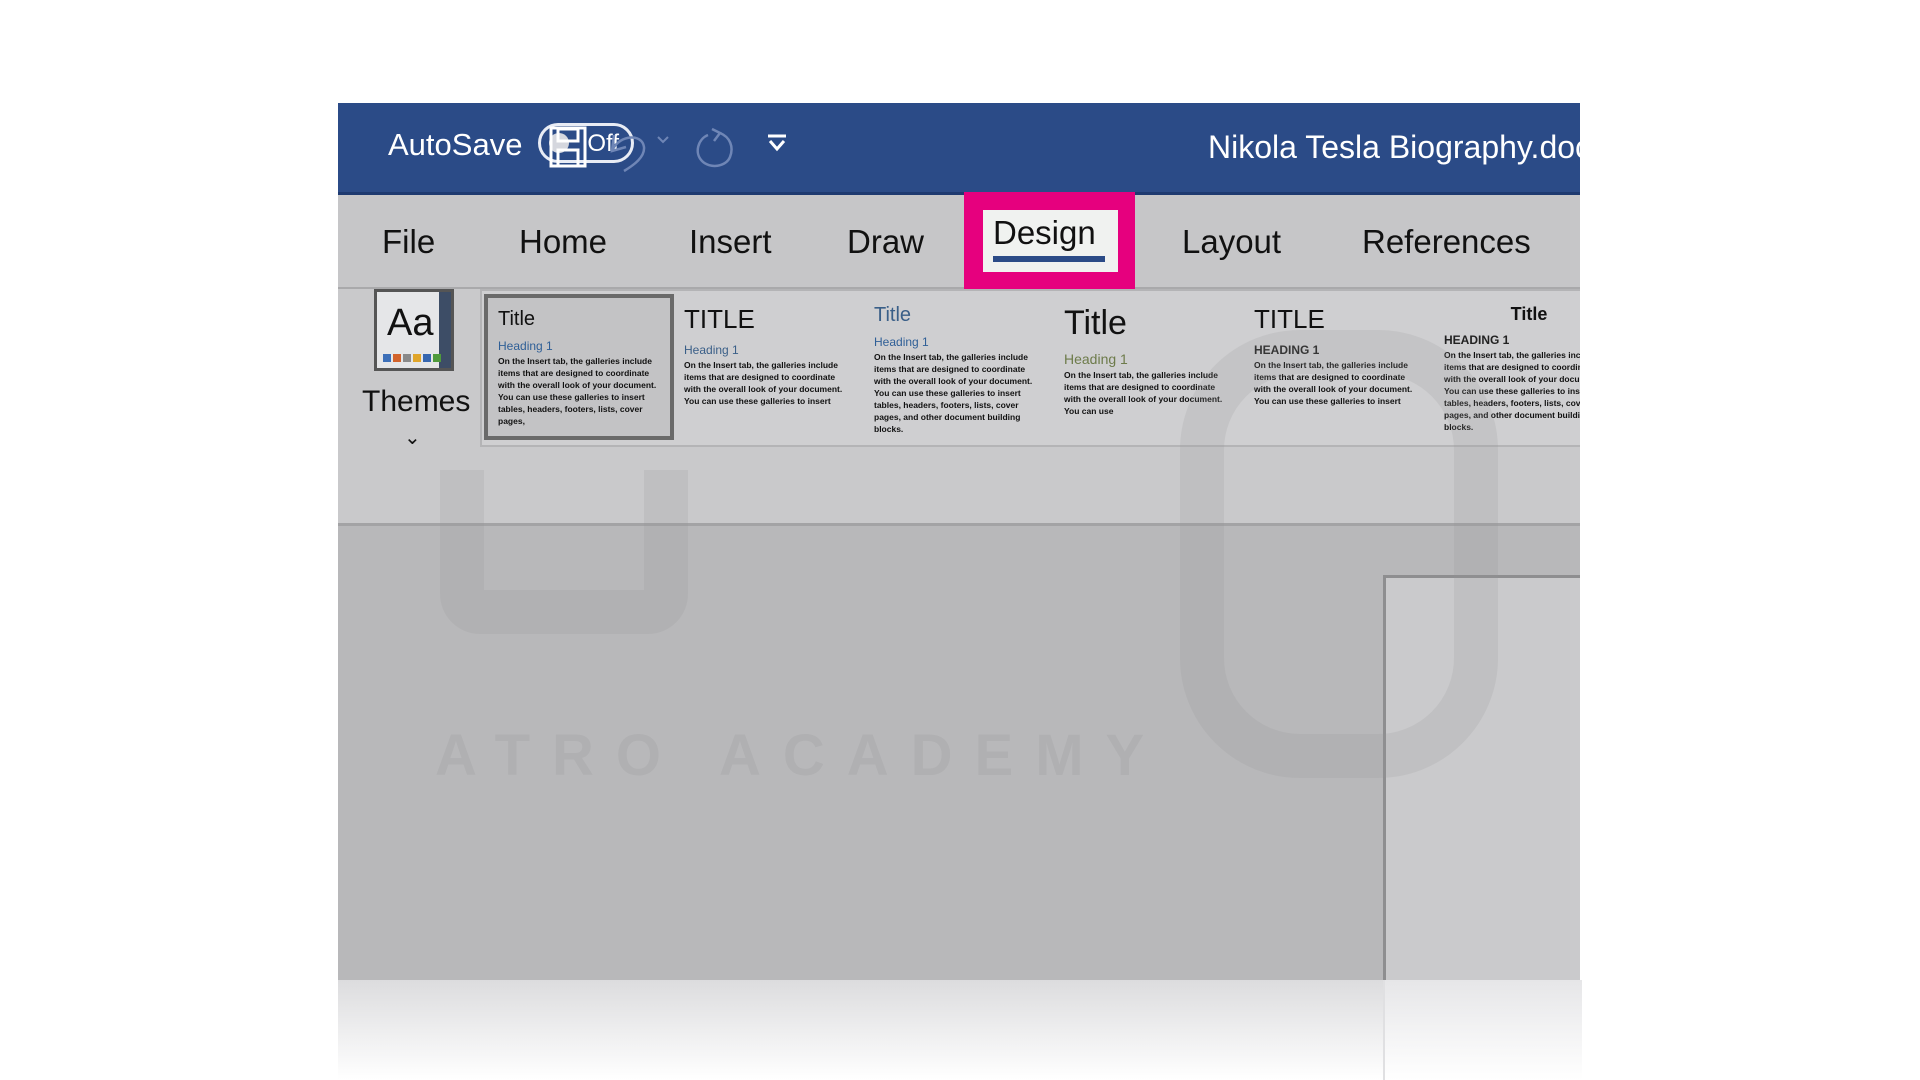 This screenshot has height=1080, width=1920. I want to click on customize-toolbar-icon, so click(777, 146).